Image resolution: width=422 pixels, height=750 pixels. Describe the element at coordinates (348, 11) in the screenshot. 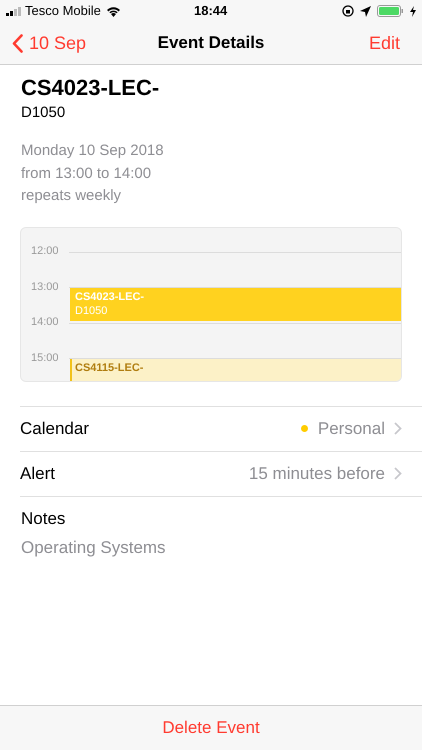

I see `rotation-lock-icon` at that location.